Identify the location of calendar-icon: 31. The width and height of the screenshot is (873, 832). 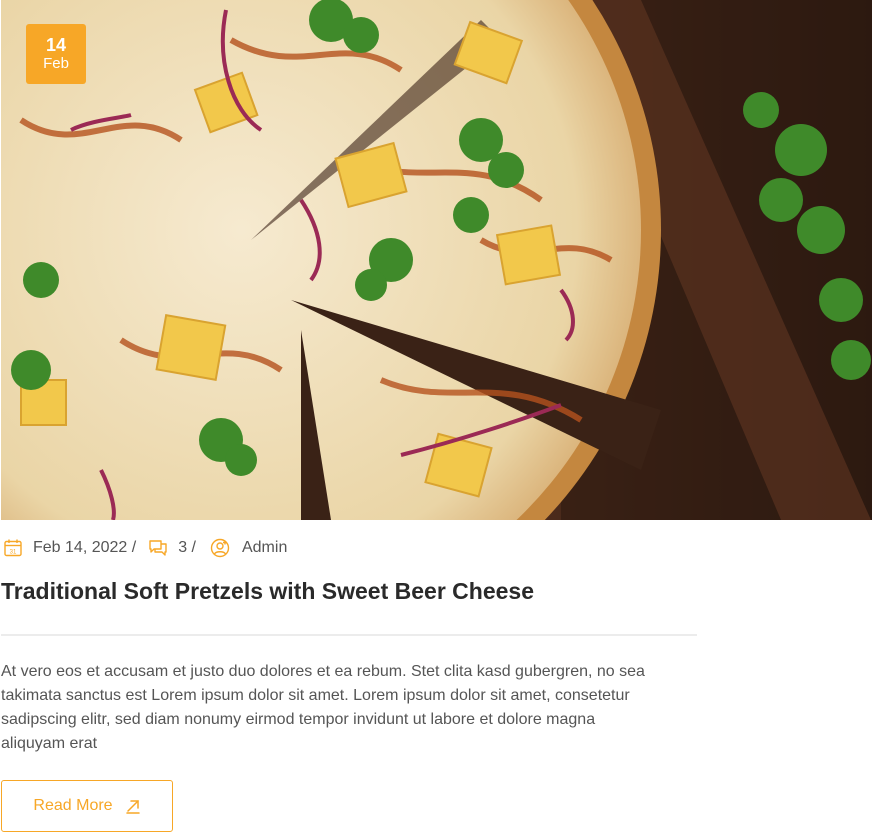
(13, 548).